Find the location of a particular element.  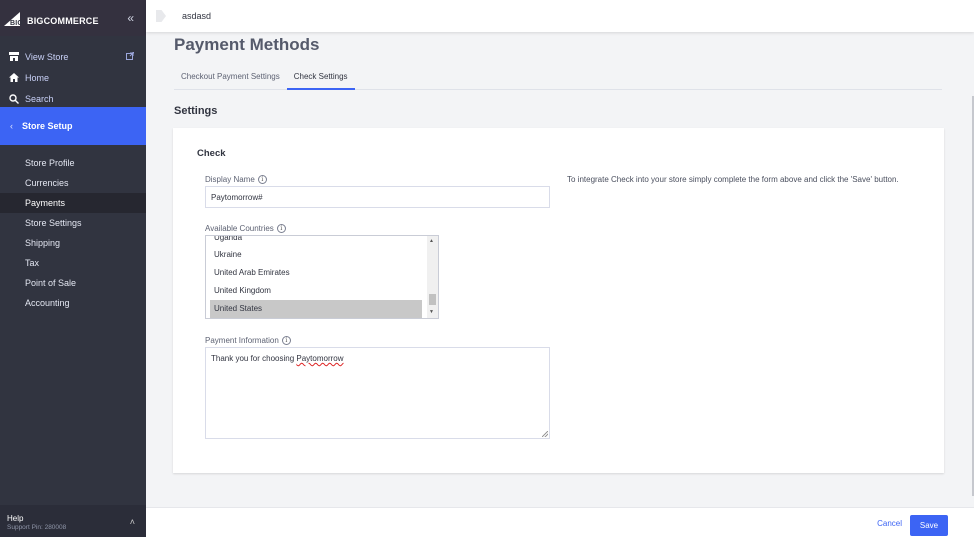

sidebar-item-tax: Tax is located at coordinates (73, 263).